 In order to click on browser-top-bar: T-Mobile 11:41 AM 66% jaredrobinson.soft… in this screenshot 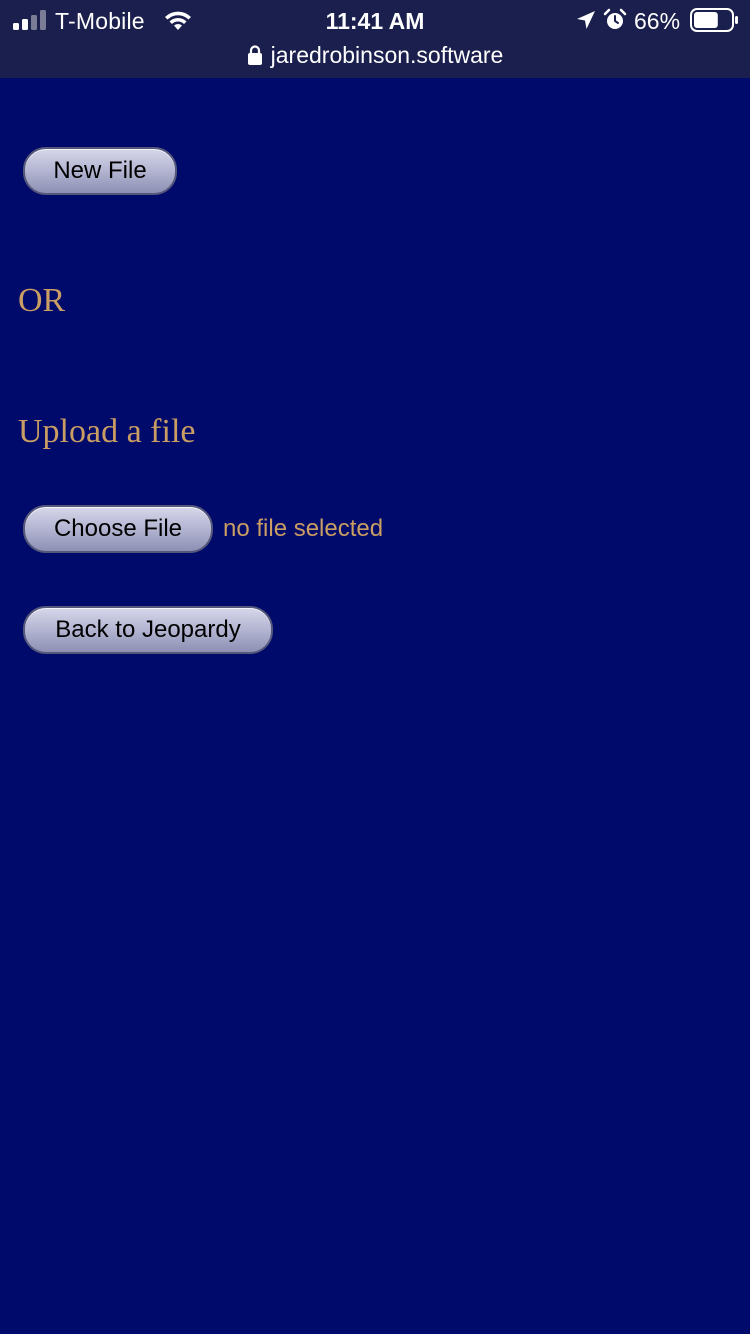, I will do `click(375, 39)`.